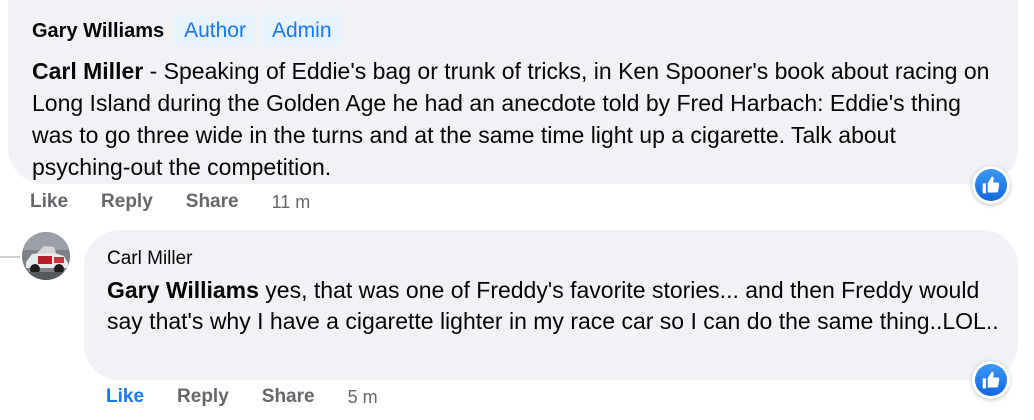 This screenshot has height=420, width=1034. Describe the element at coordinates (242, 397) in the screenshot. I see `reply-actions: Like Reply Share 5 m` at that location.